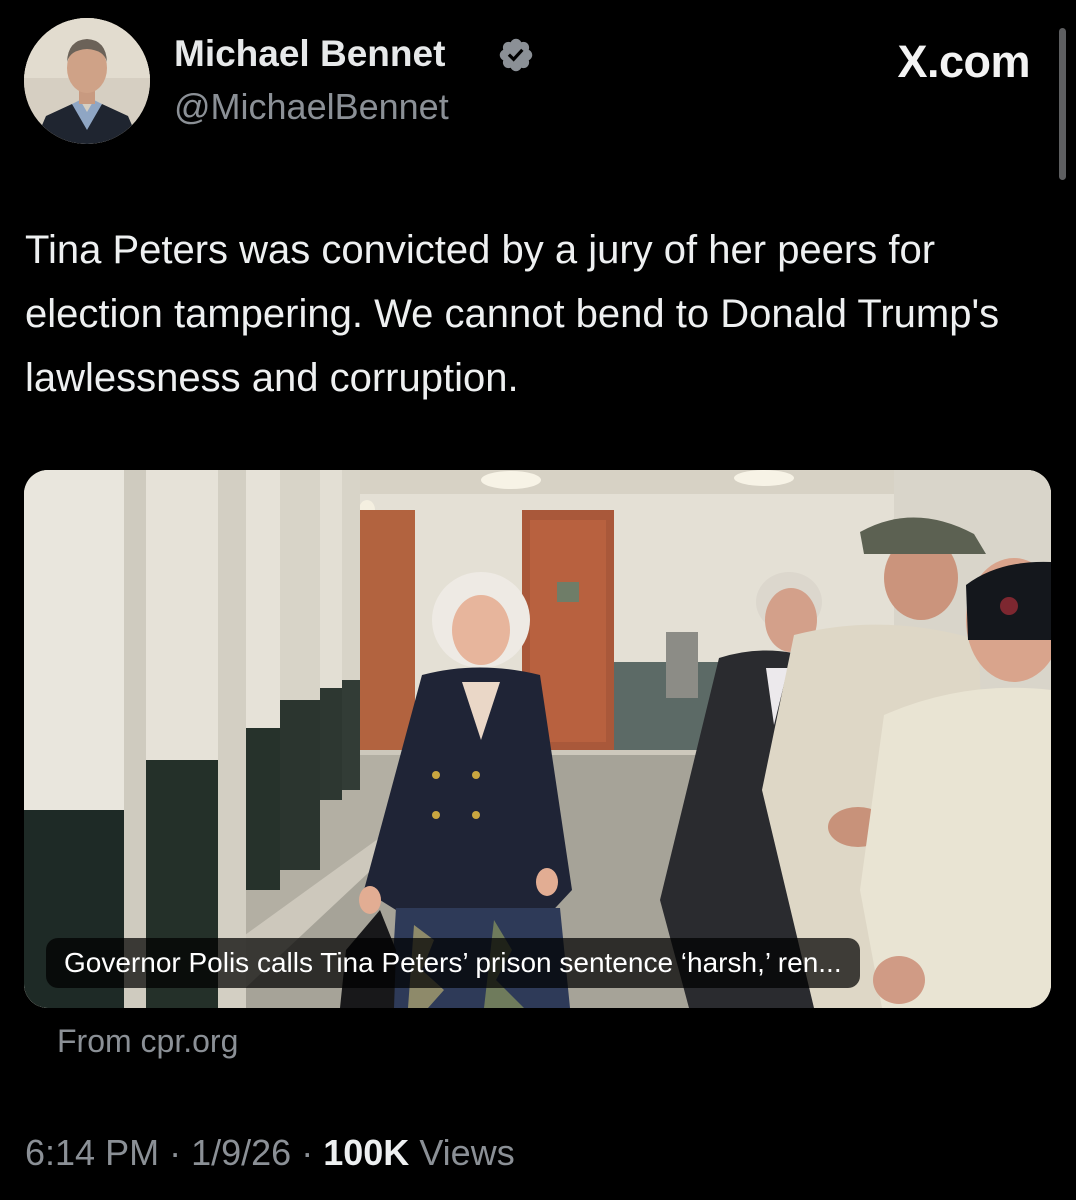 This screenshot has height=1200, width=1076. I want to click on avatar, so click(87, 81).